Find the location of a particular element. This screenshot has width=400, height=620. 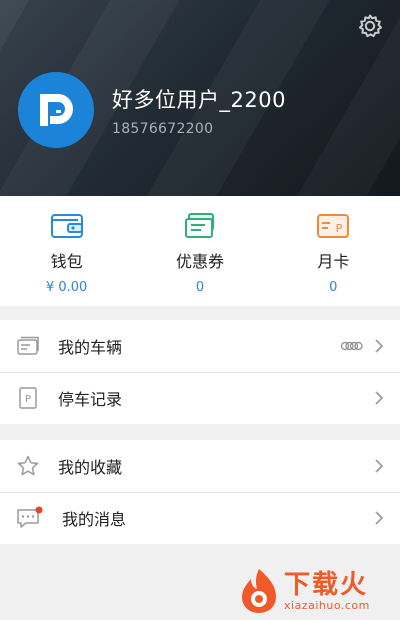

parking-record-icon: P is located at coordinates (28, 398).